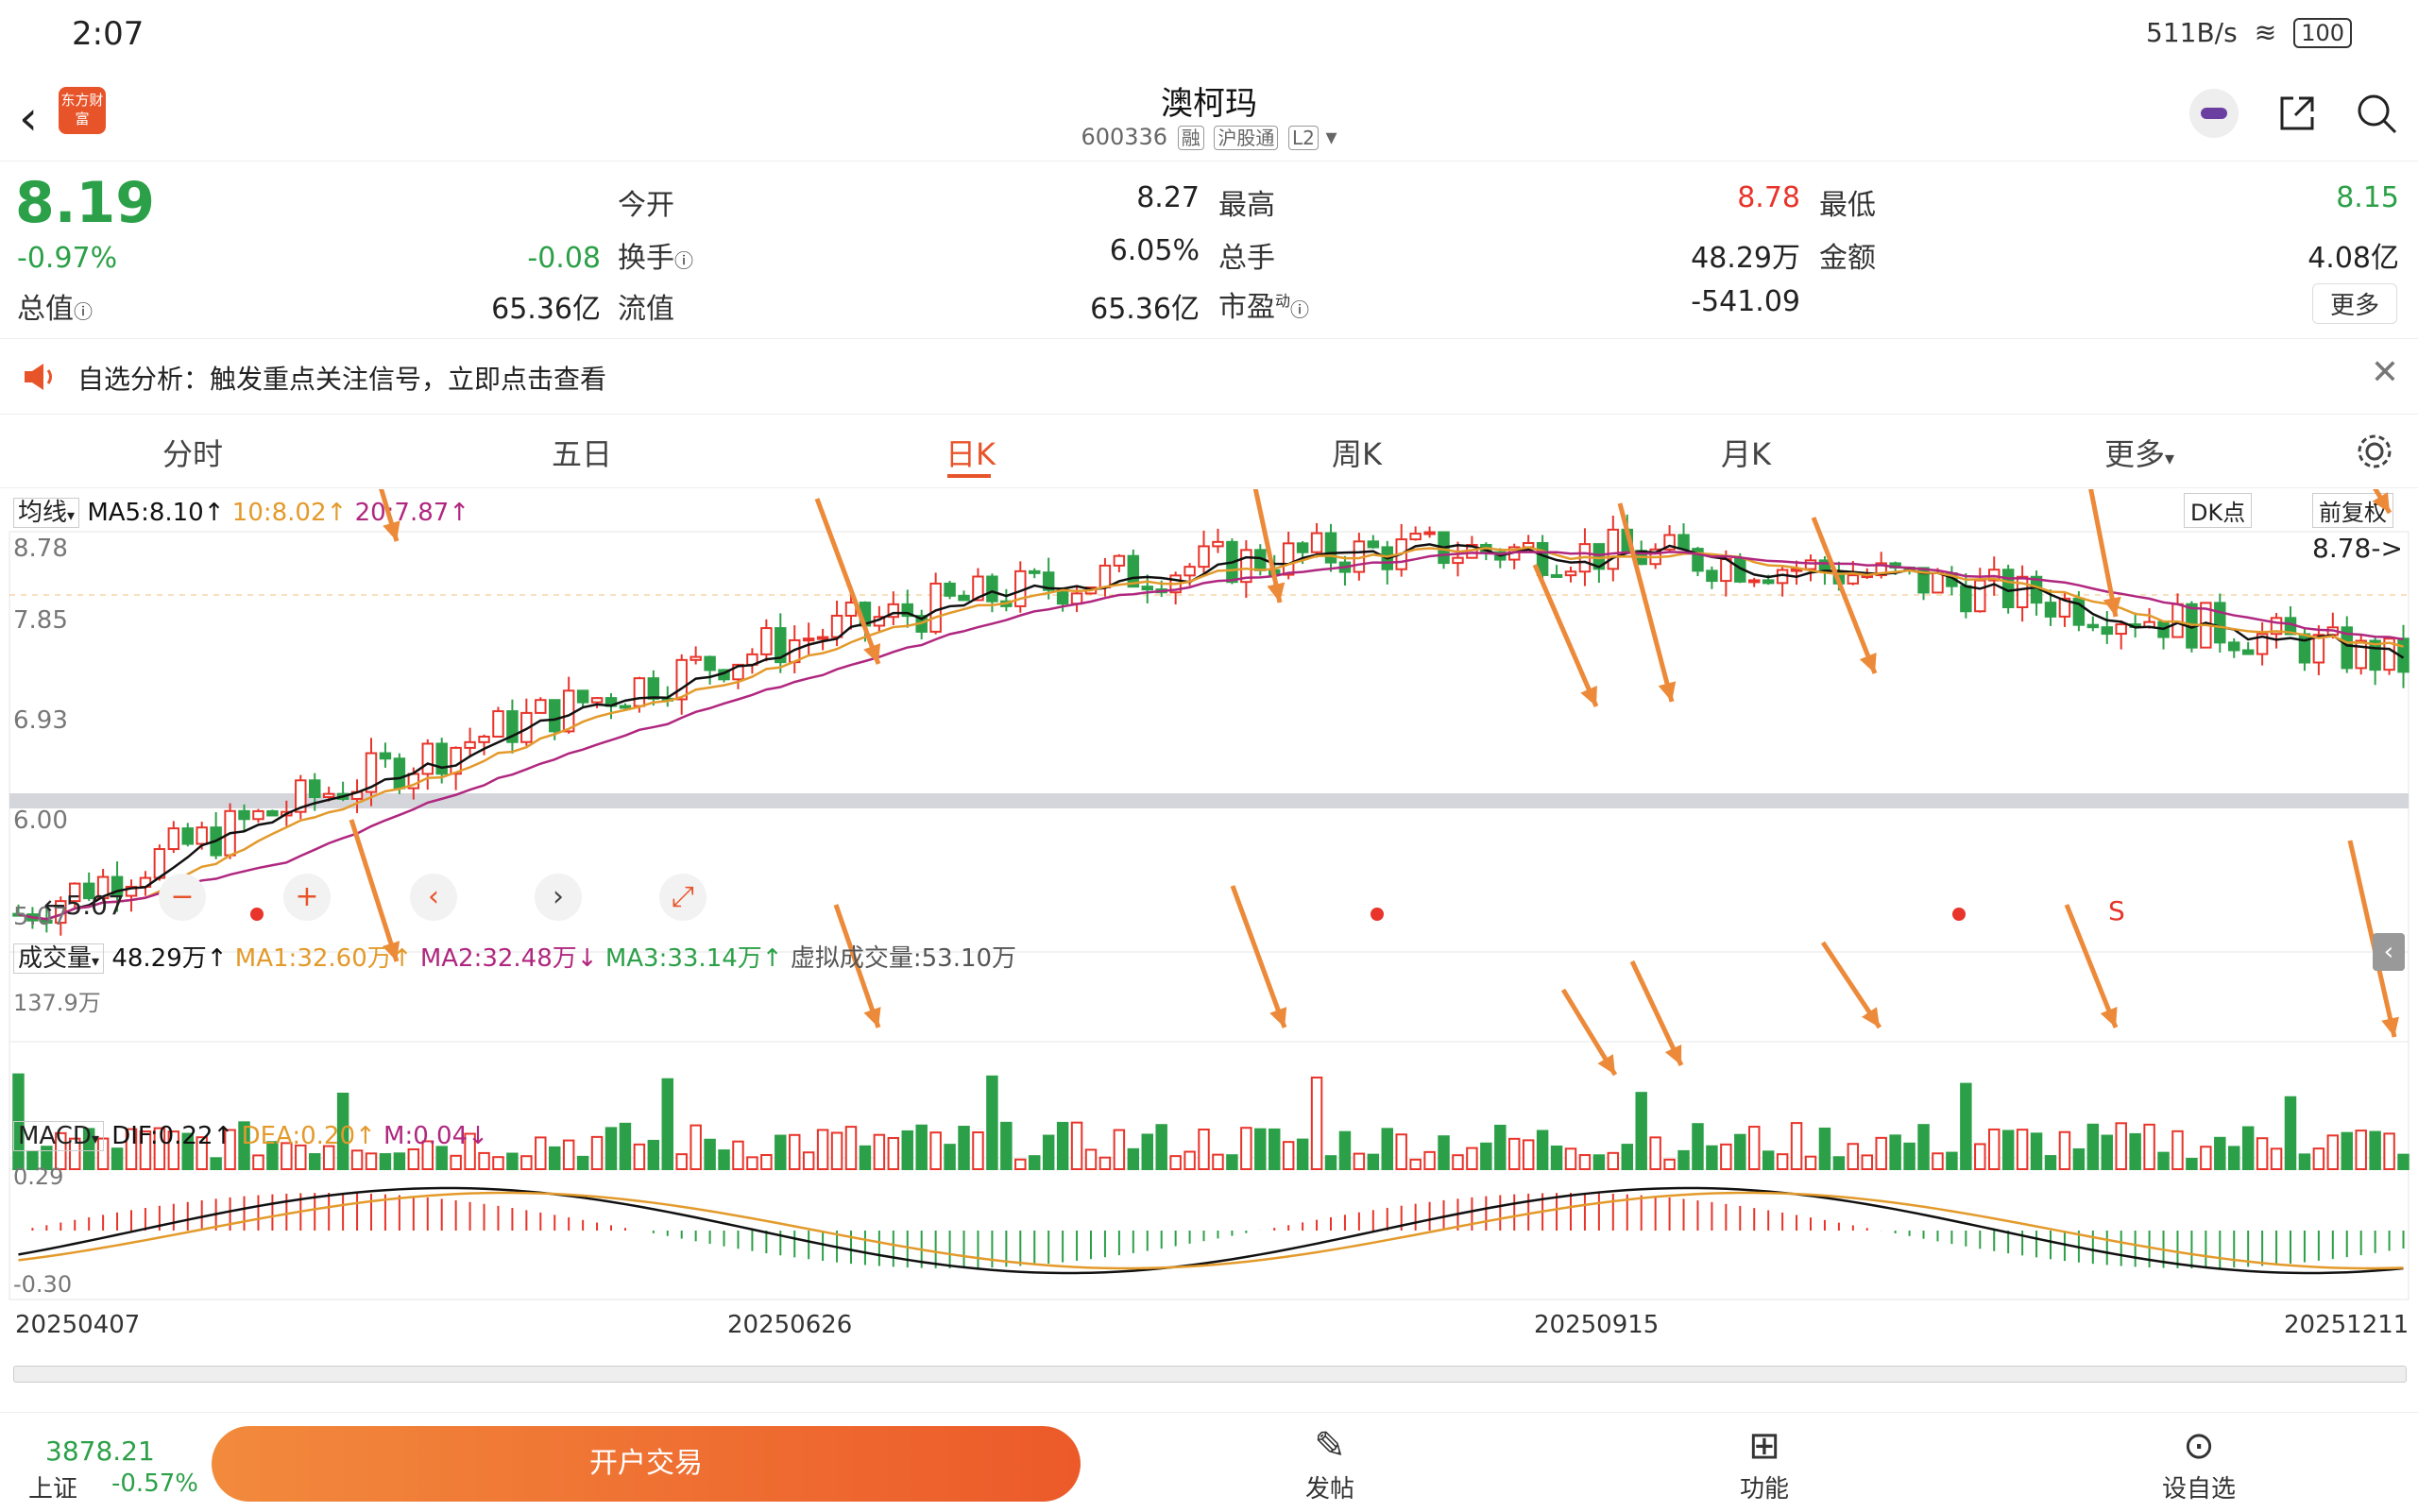  What do you see at coordinates (2390, 1026) in the screenshot?
I see `annotation-arrowhead` at bounding box center [2390, 1026].